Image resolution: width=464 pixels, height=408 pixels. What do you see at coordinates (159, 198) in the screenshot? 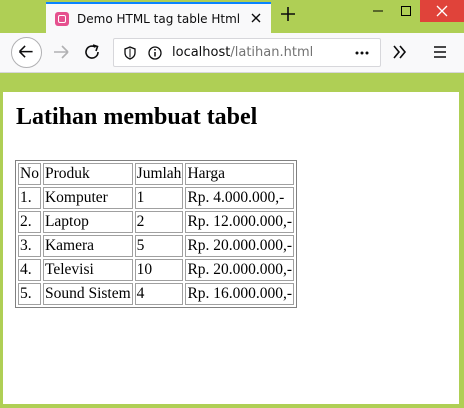
I see `table-cell: 1` at bounding box center [159, 198].